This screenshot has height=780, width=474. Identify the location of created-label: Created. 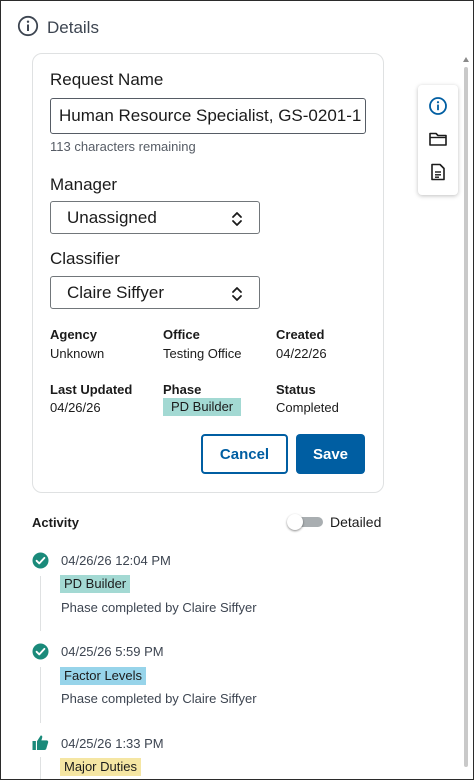
(300, 334).